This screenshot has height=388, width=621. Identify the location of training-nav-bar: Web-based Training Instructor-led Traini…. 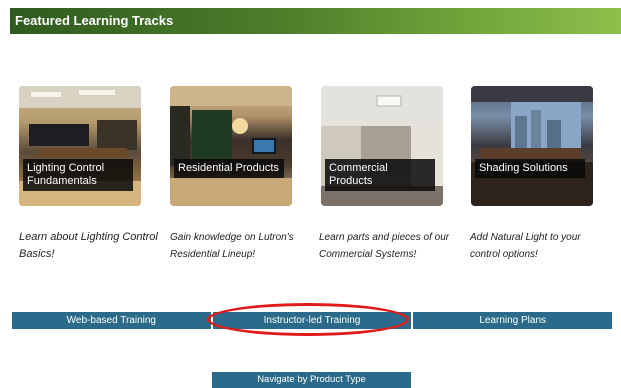
(312, 320).